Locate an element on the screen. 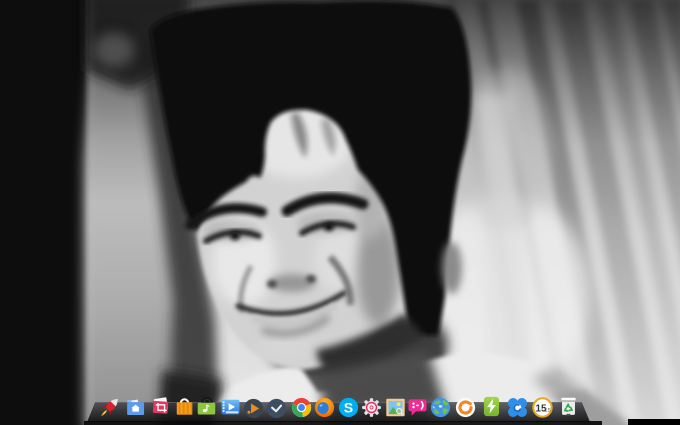 The image size is (680, 425). svg-text: 15 is located at coordinates (547, 411).